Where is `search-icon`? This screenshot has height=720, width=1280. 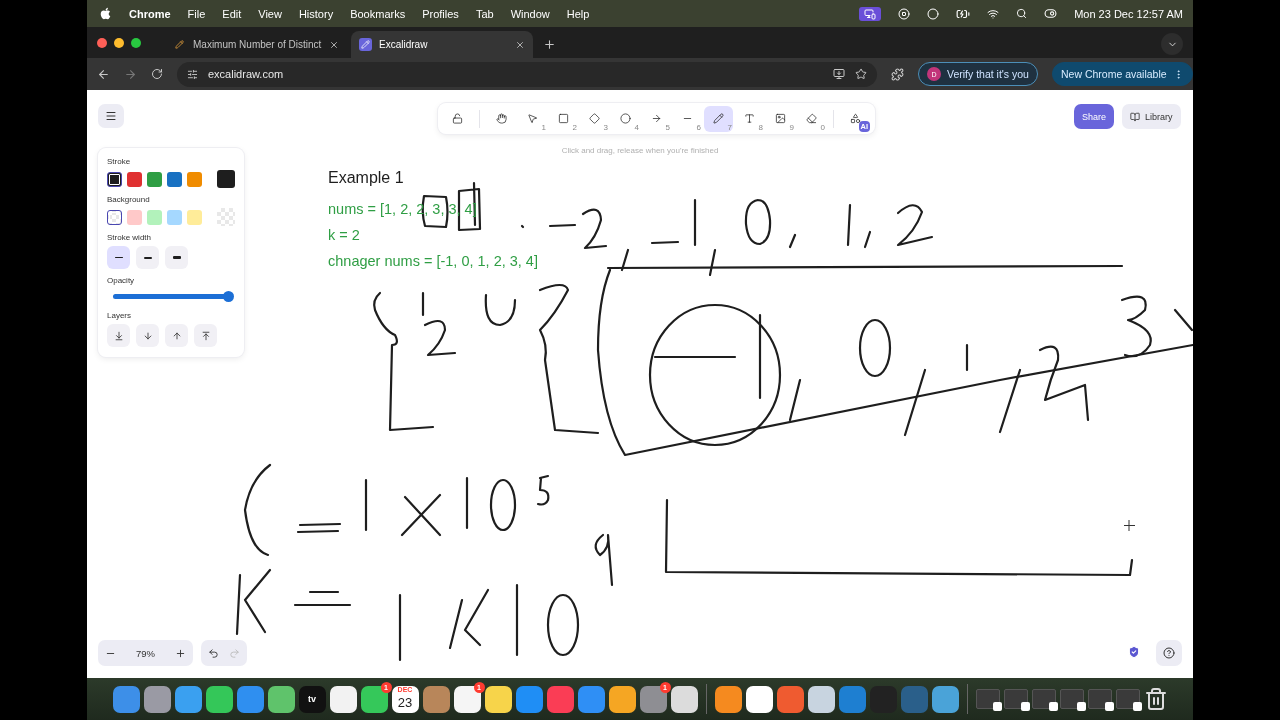
search-icon is located at coordinates (1022, 13).